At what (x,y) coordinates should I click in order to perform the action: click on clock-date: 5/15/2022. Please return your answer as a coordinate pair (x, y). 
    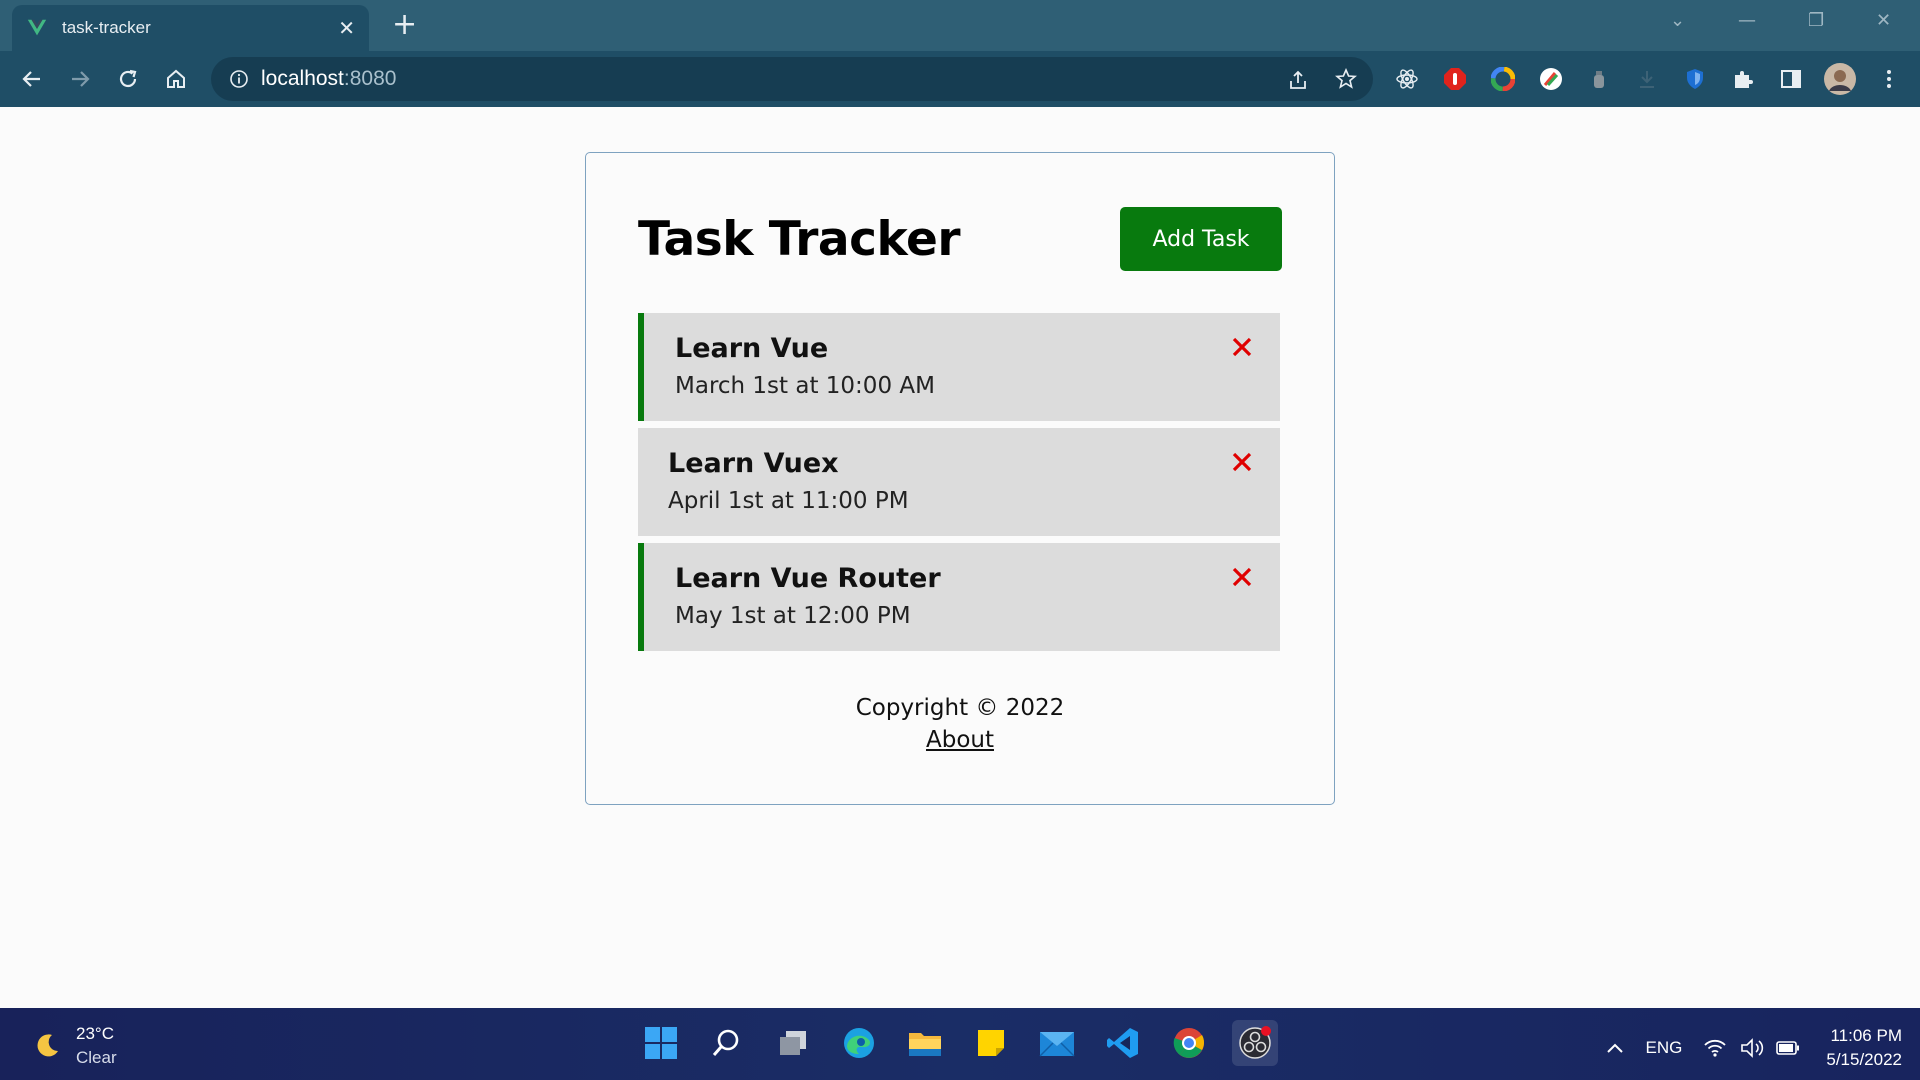
    Looking at the image, I should click on (1864, 1059).